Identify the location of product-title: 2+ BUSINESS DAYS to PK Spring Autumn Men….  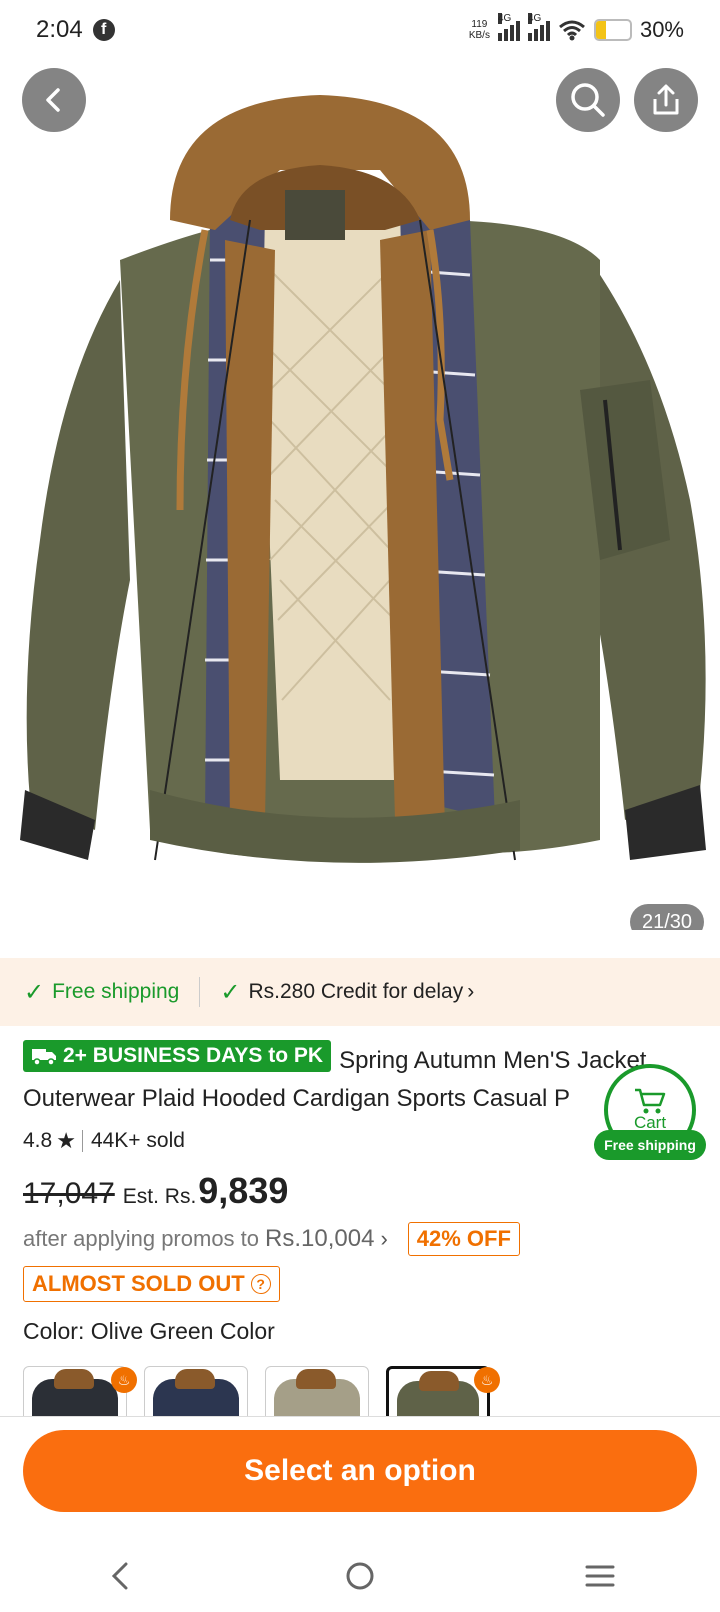
(363, 1079).